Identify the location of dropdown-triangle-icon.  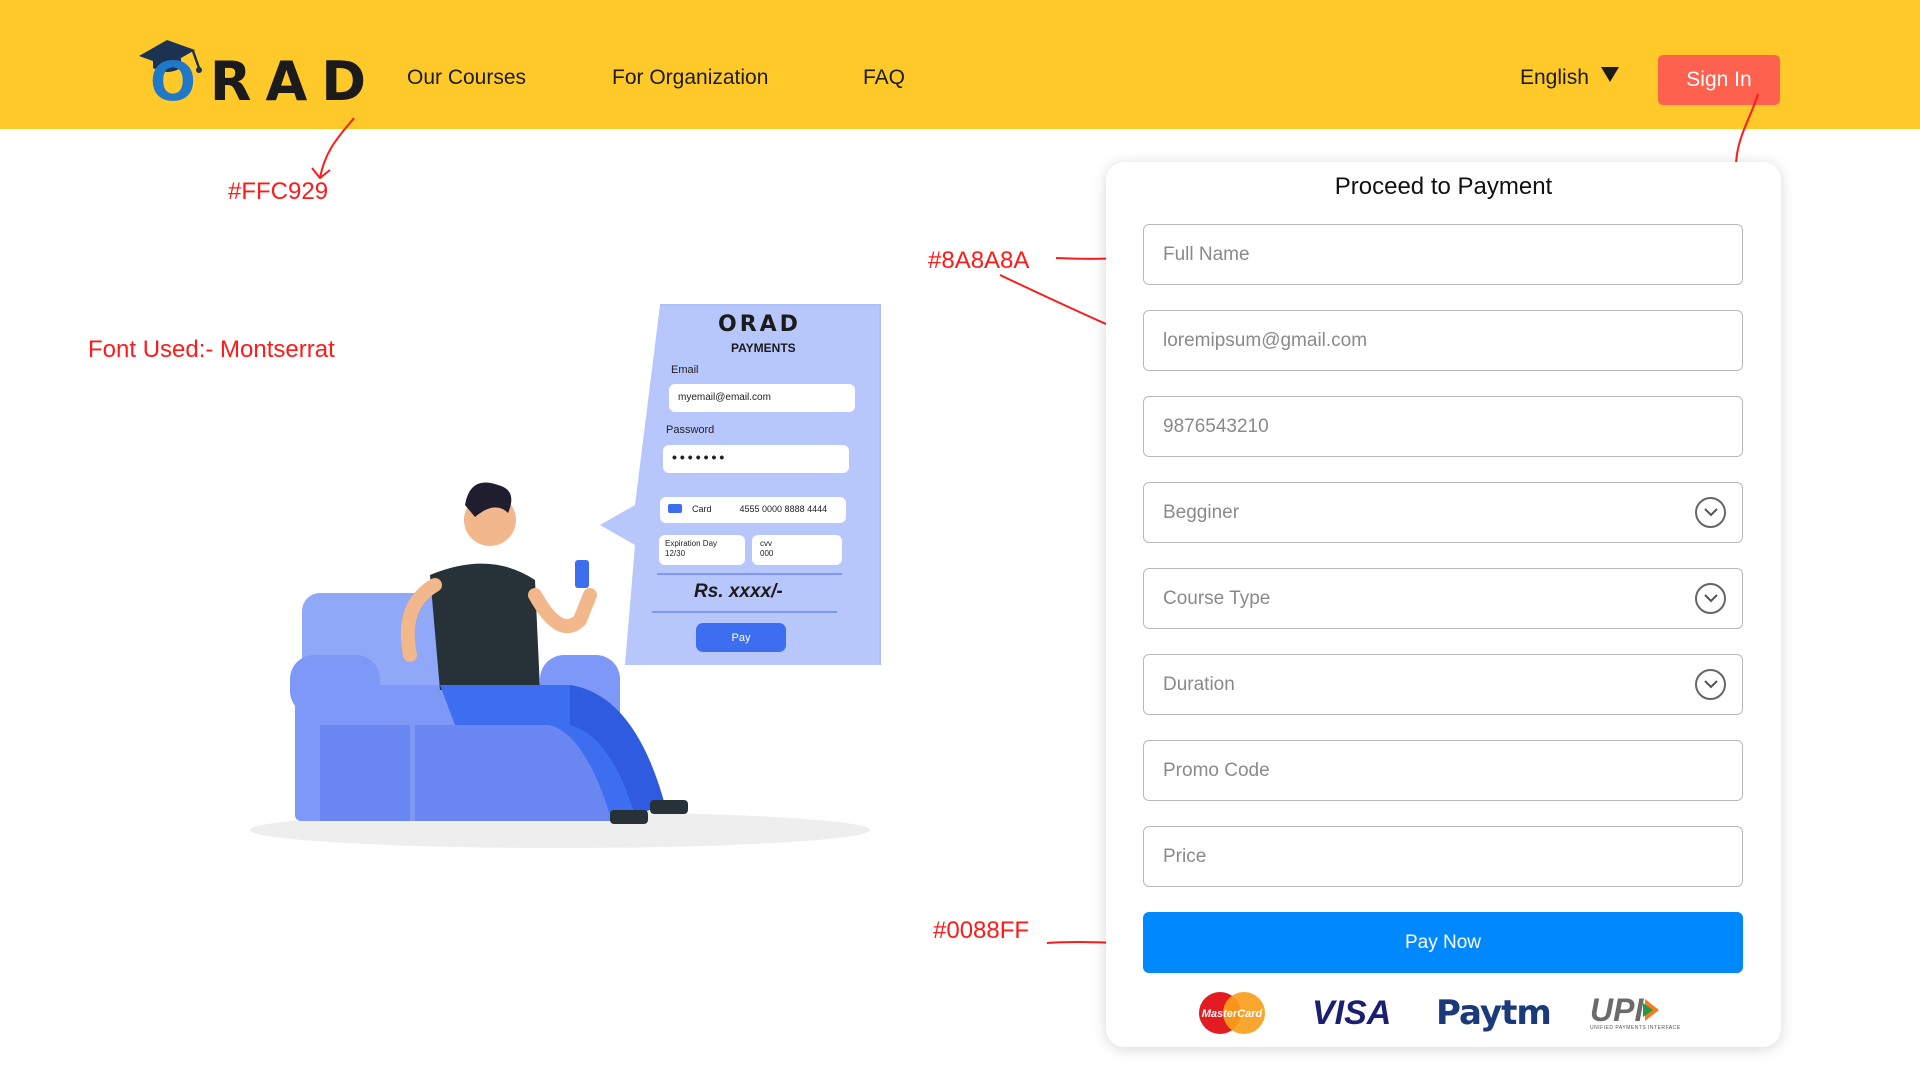
(1609, 74).